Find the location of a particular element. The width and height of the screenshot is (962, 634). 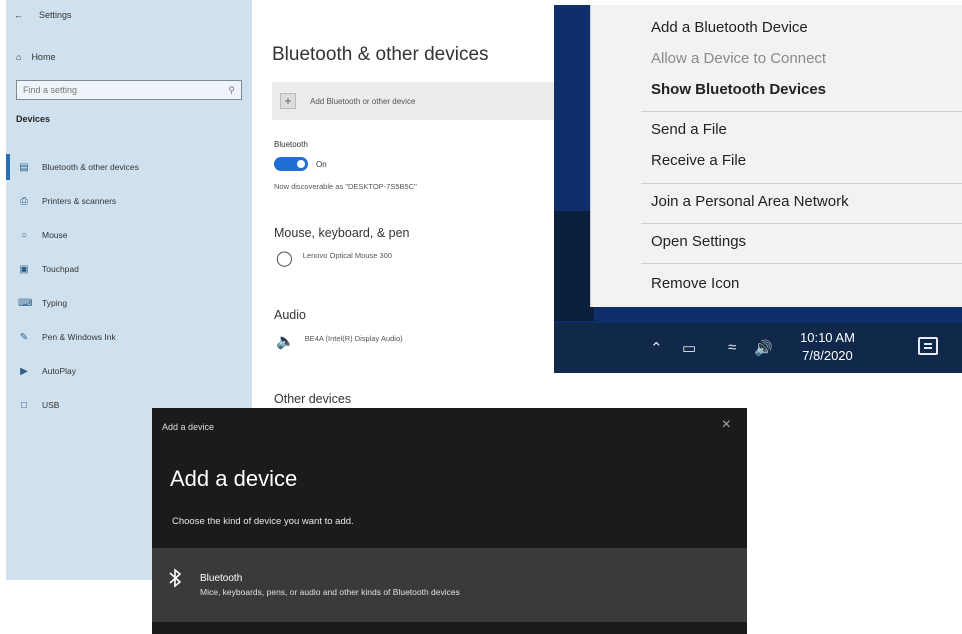

menu-item-show-bluetooth-devices: Show Bluetooth Devices is located at coordinates (738, 89).